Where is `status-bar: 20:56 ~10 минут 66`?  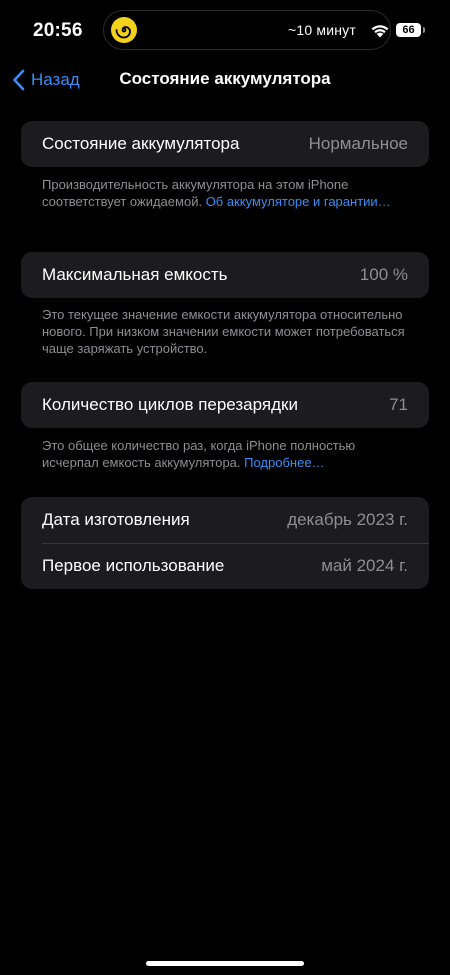
status-bar: 20:56 ~10 минут 66 is located at coordinates (225, 30).